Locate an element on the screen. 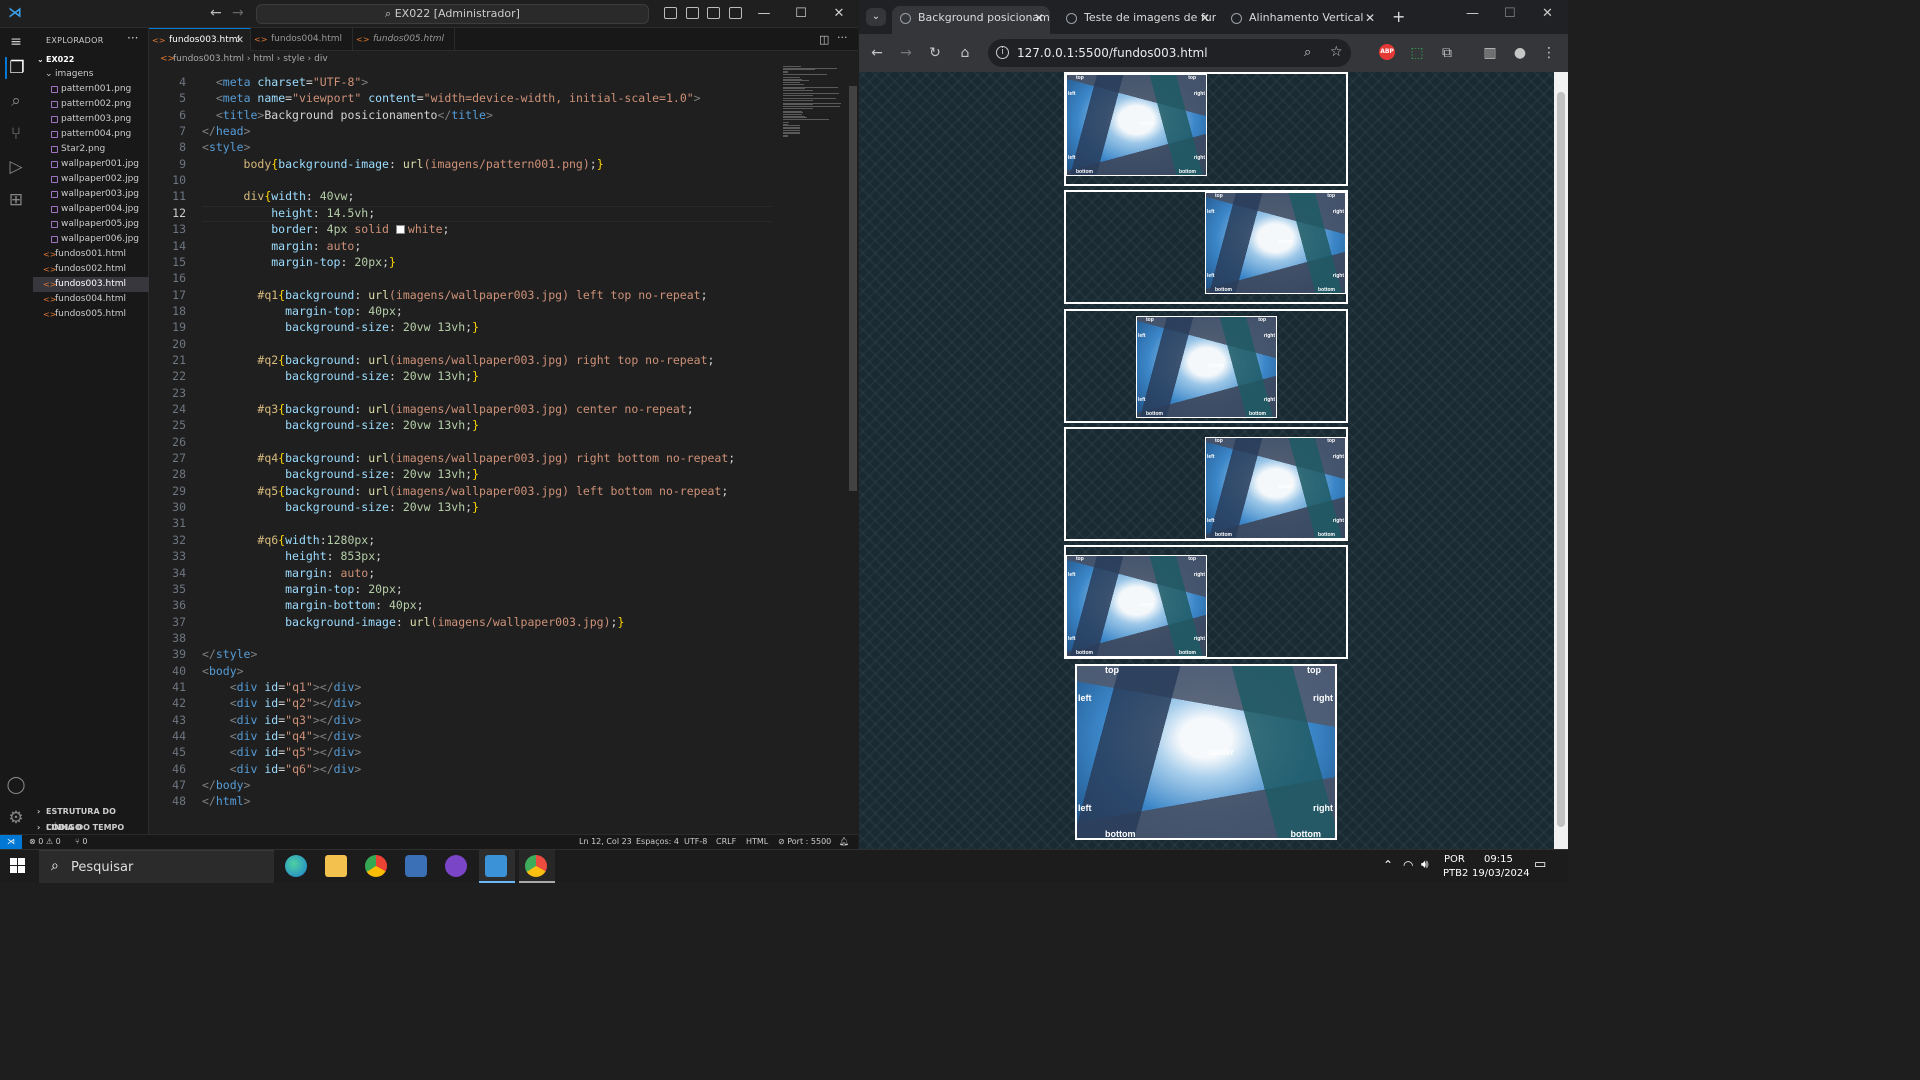 This screenshot has height=1080, width=1920. file-item: wallpaper002.jpg is located at coordinates (91, 179).